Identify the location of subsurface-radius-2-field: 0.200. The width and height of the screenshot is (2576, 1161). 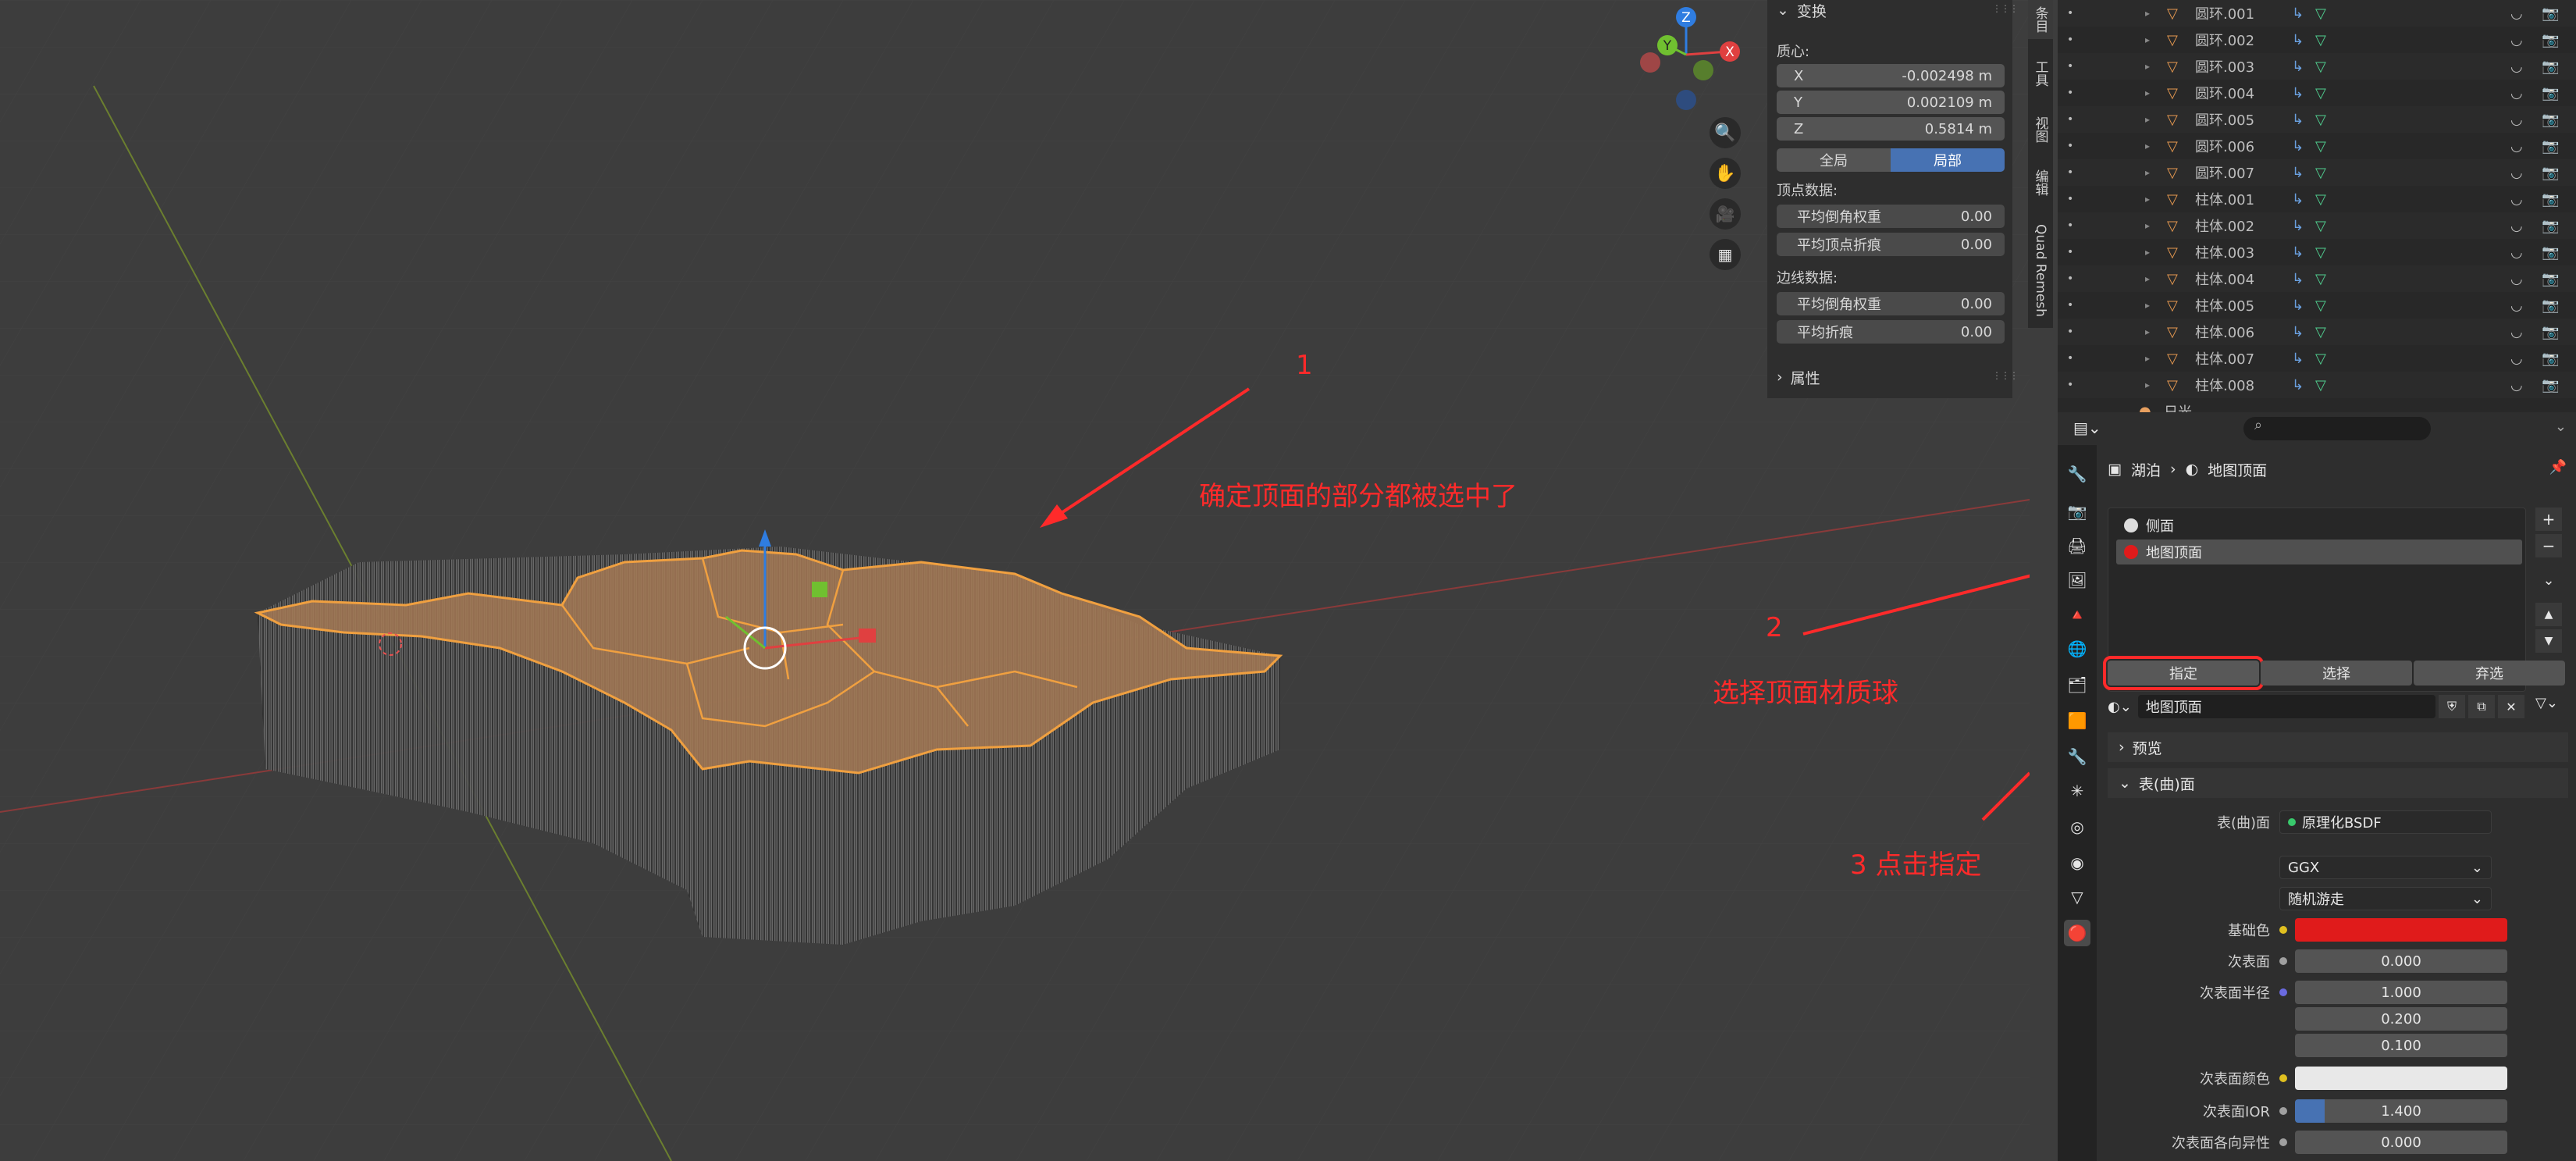
(2401, 1019).